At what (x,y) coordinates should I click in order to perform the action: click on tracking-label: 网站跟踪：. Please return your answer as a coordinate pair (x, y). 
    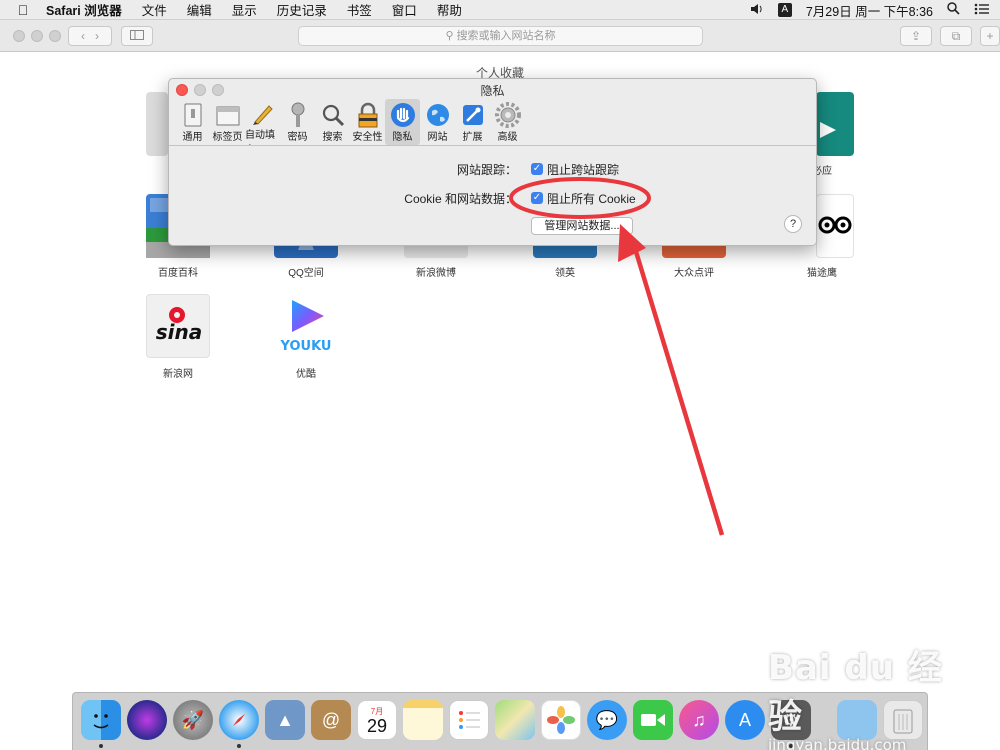
    Looking at the image, I should click on (486, 170).